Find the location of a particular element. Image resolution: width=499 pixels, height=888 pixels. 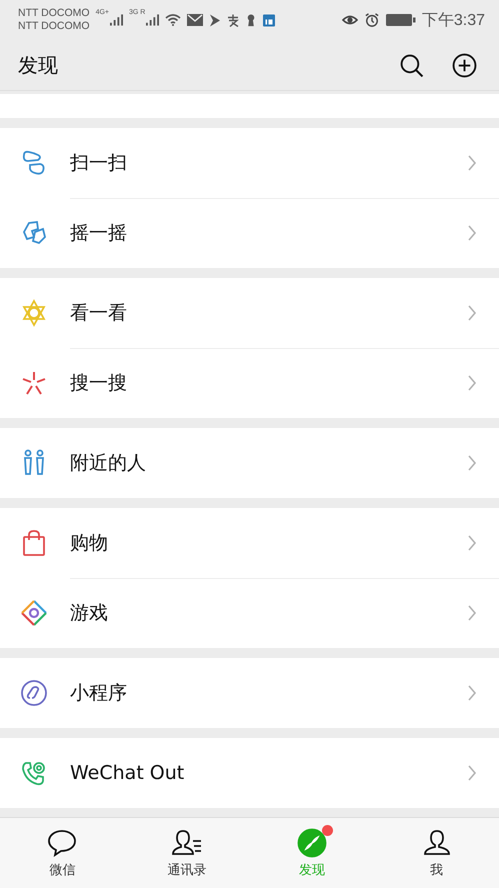

menu-item: WeChat Out is located at coordinates (249, 773).